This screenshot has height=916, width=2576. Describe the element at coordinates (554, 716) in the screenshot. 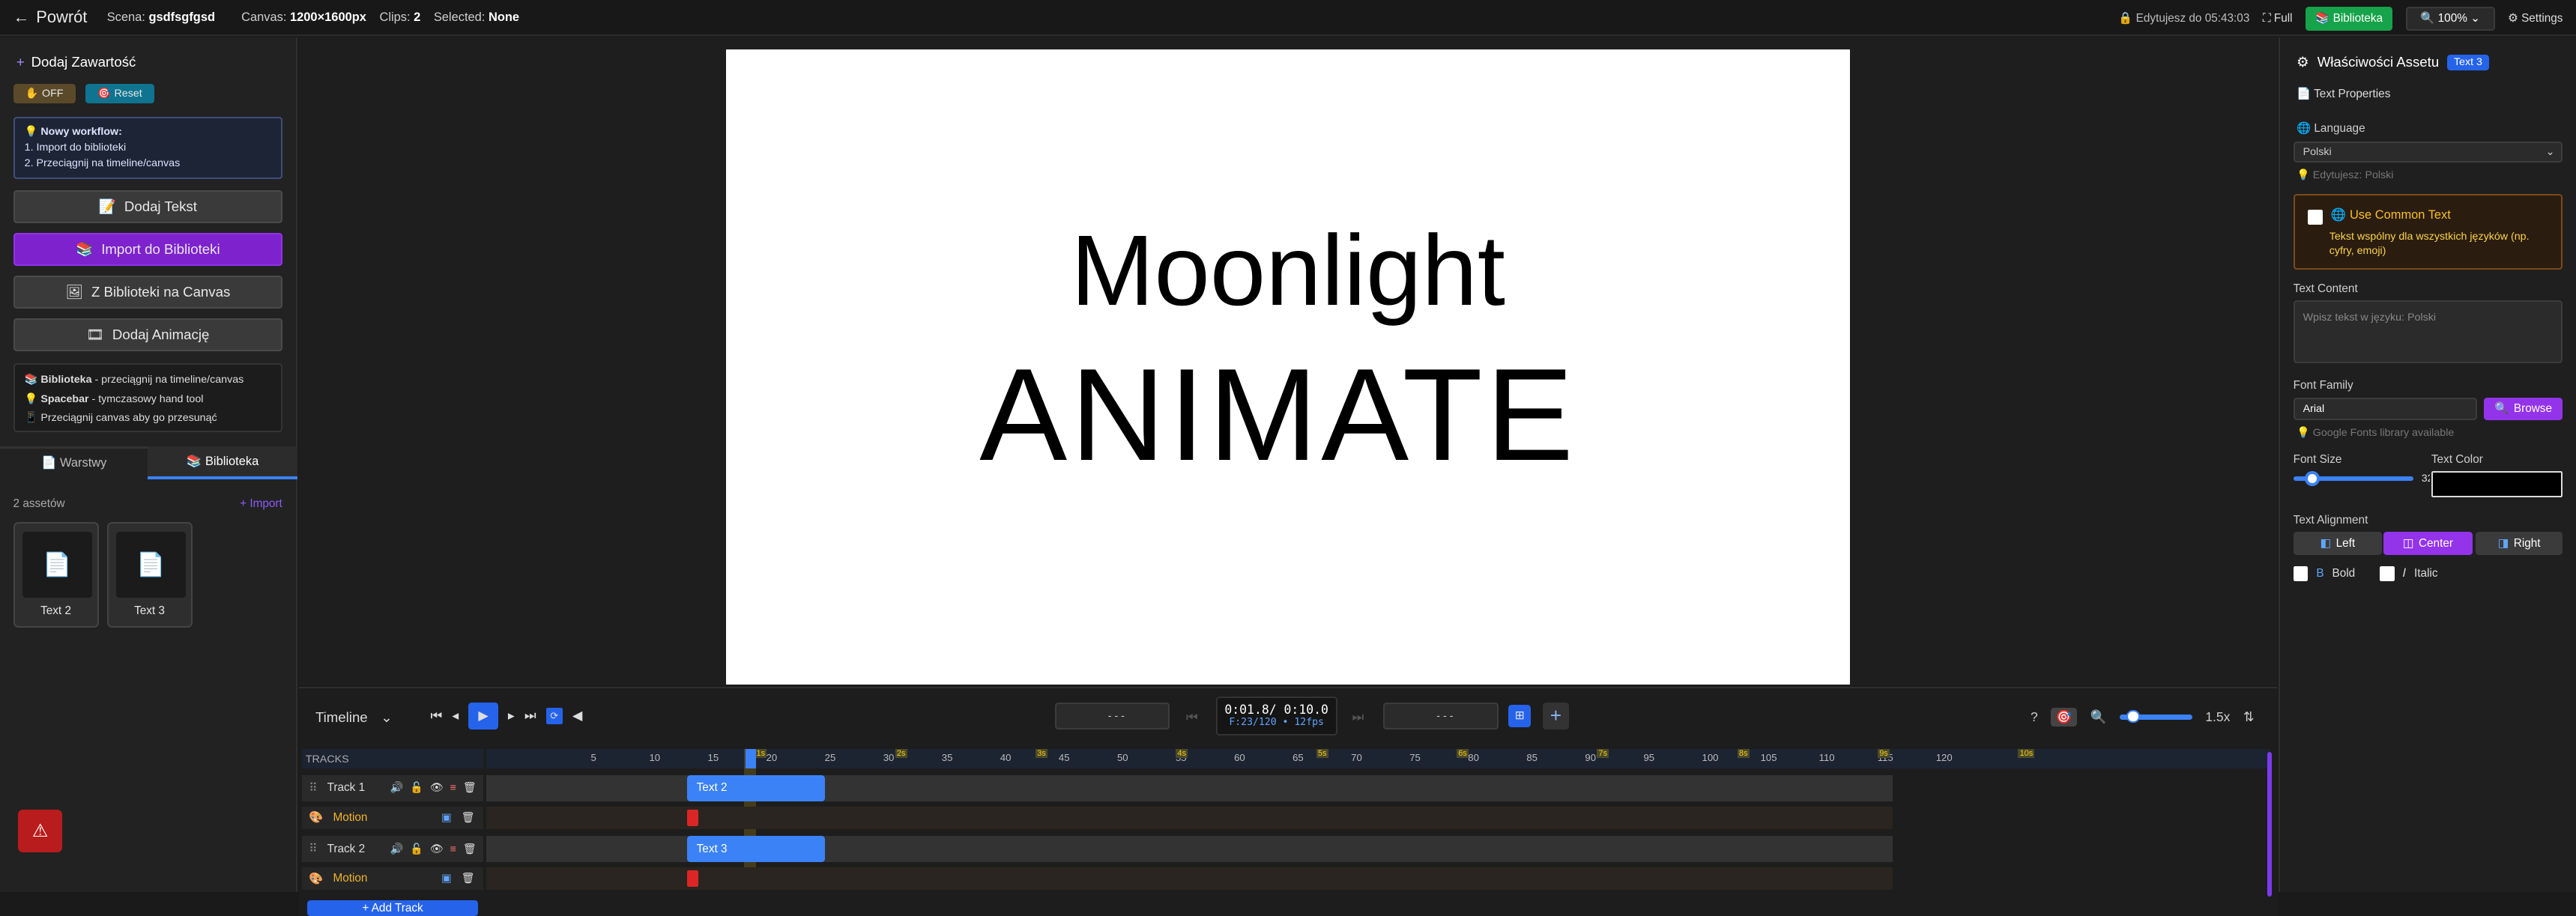

I see `loop-icon: ⟳` at that location.